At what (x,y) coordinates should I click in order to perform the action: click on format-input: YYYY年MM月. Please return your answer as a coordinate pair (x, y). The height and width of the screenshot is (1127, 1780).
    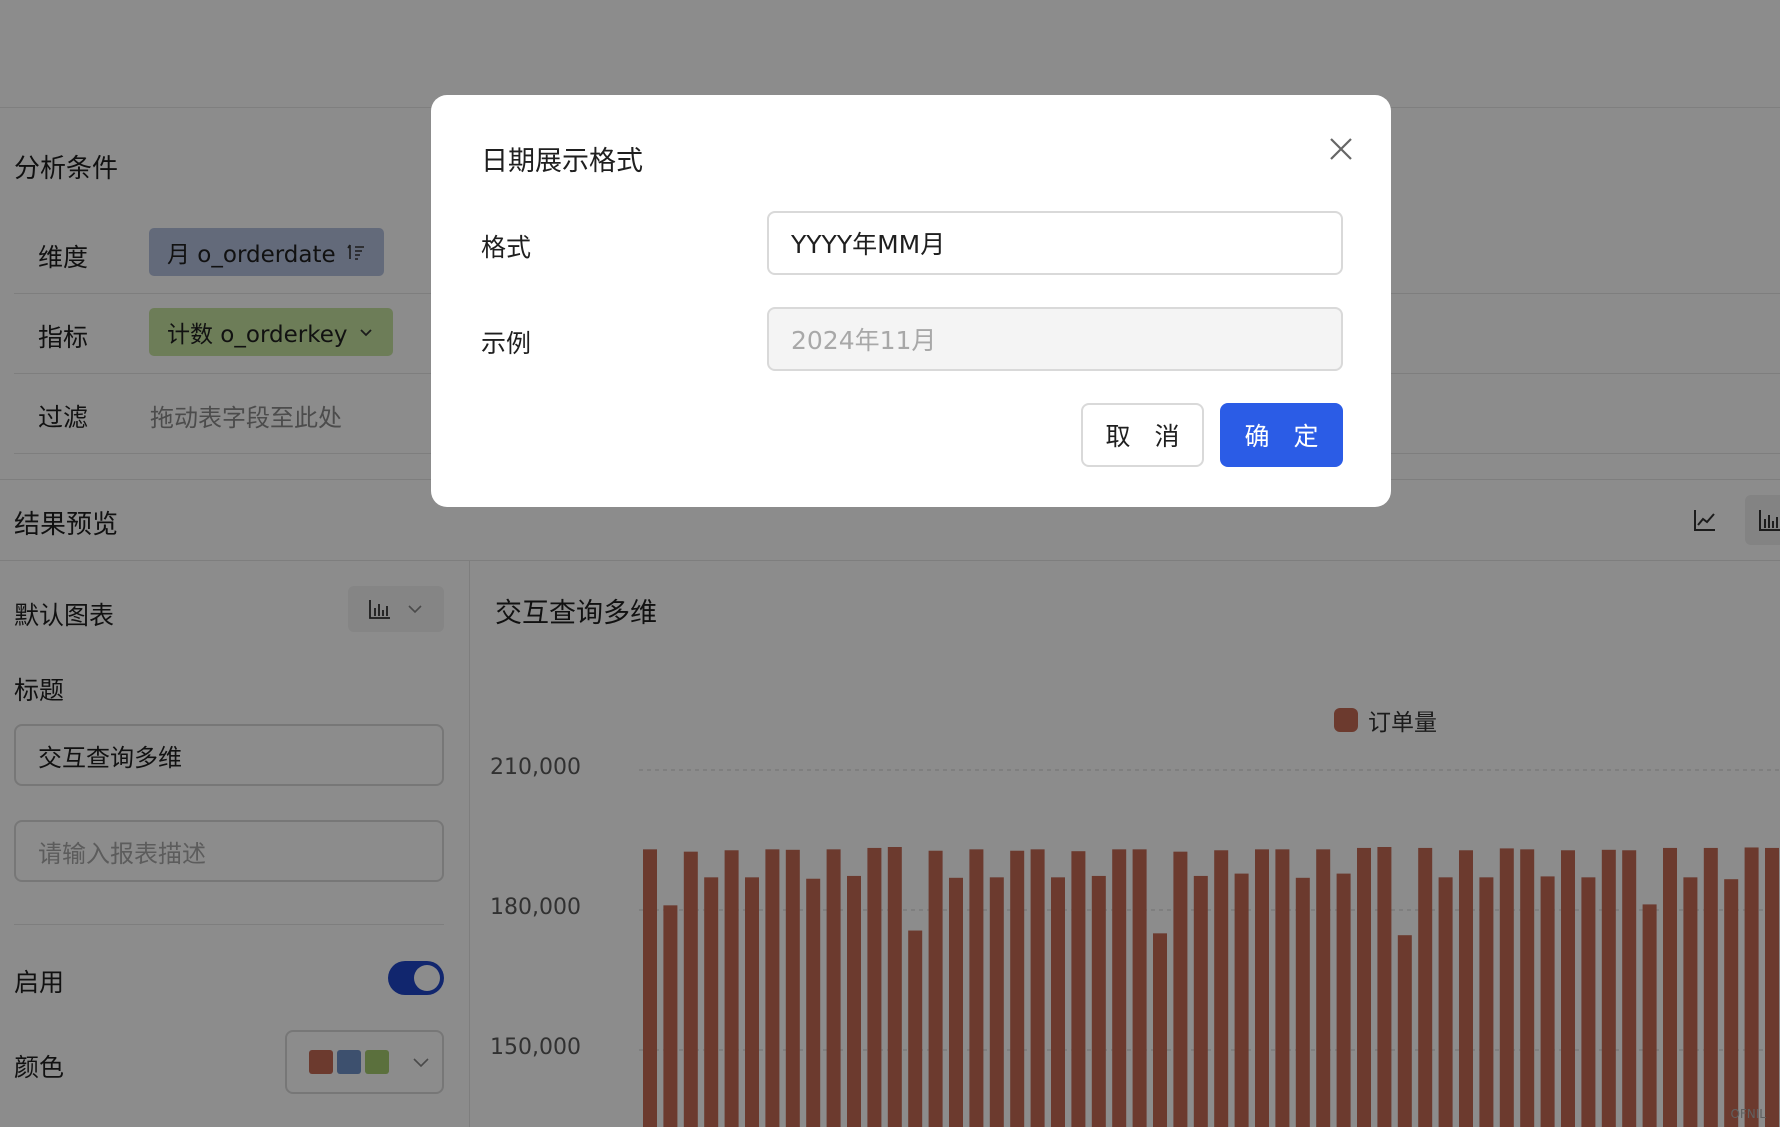
    Looking at the image, I should click on (1055, 243).